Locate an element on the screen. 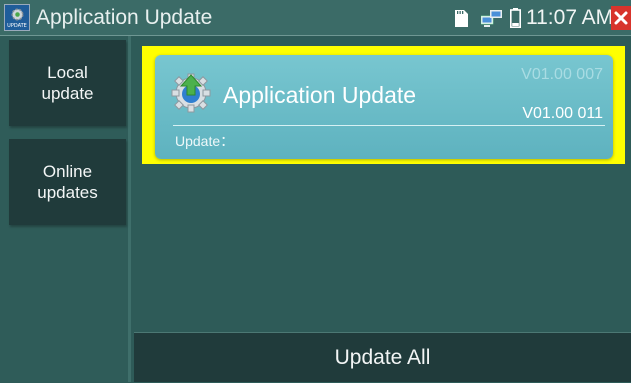 The height and width of the screenshot is (383, 631). sidebar-item-label: Local update is located at coordinates (67, 83).